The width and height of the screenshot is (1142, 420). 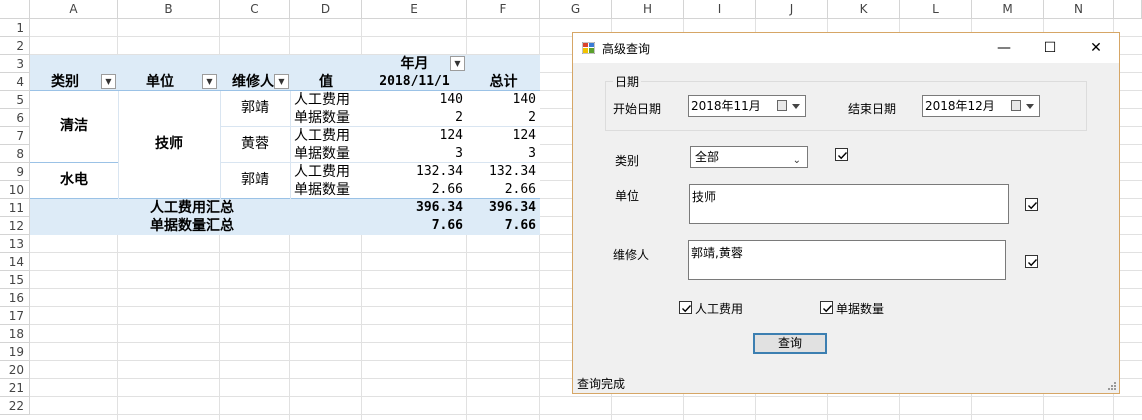 What do you see at coordinates (15, 316) in the screenshot?
I see `row-header: 17` at bounding box center [15, 316].